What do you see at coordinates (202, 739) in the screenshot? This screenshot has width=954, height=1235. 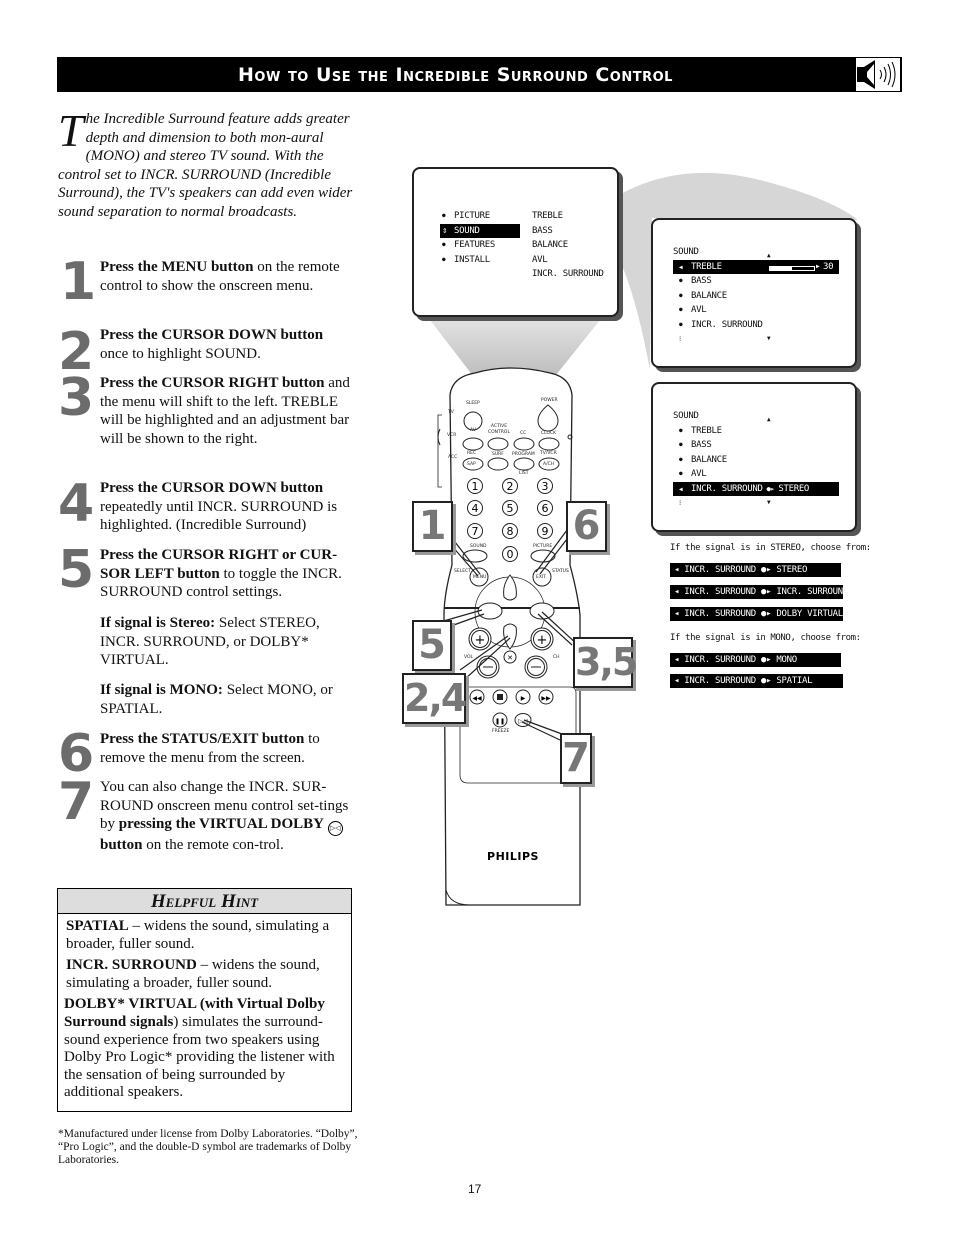 I see `step-bold: Press the STATUS/EXIT button` at bounding box center [202, 739].